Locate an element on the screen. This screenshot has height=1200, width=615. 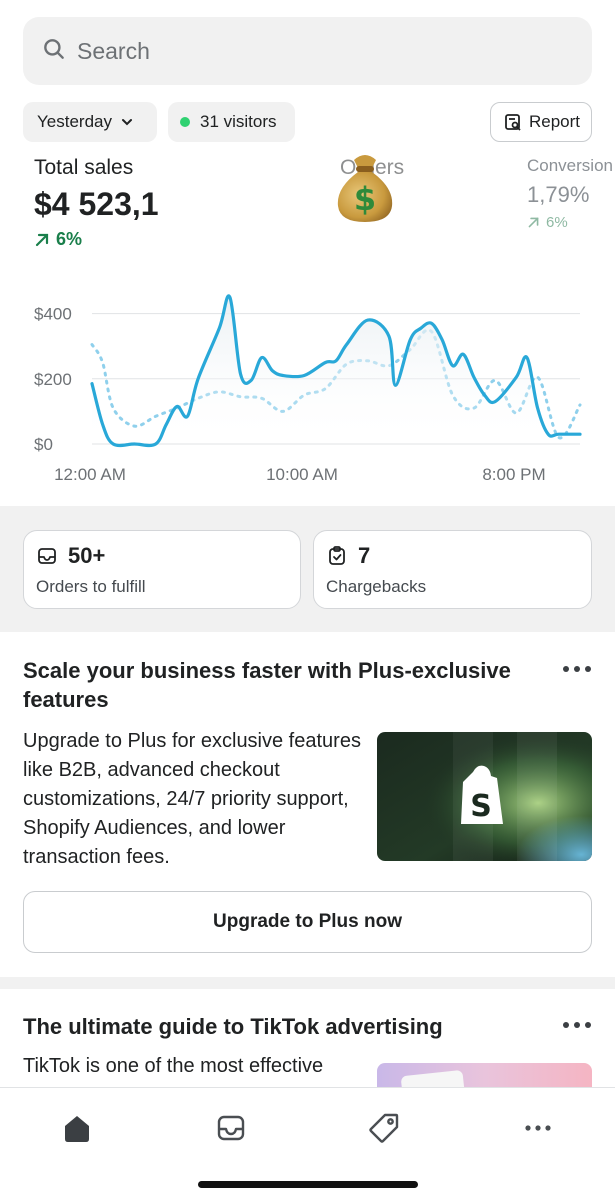
tile-number: 50+ is located at coordinates (87, 555).